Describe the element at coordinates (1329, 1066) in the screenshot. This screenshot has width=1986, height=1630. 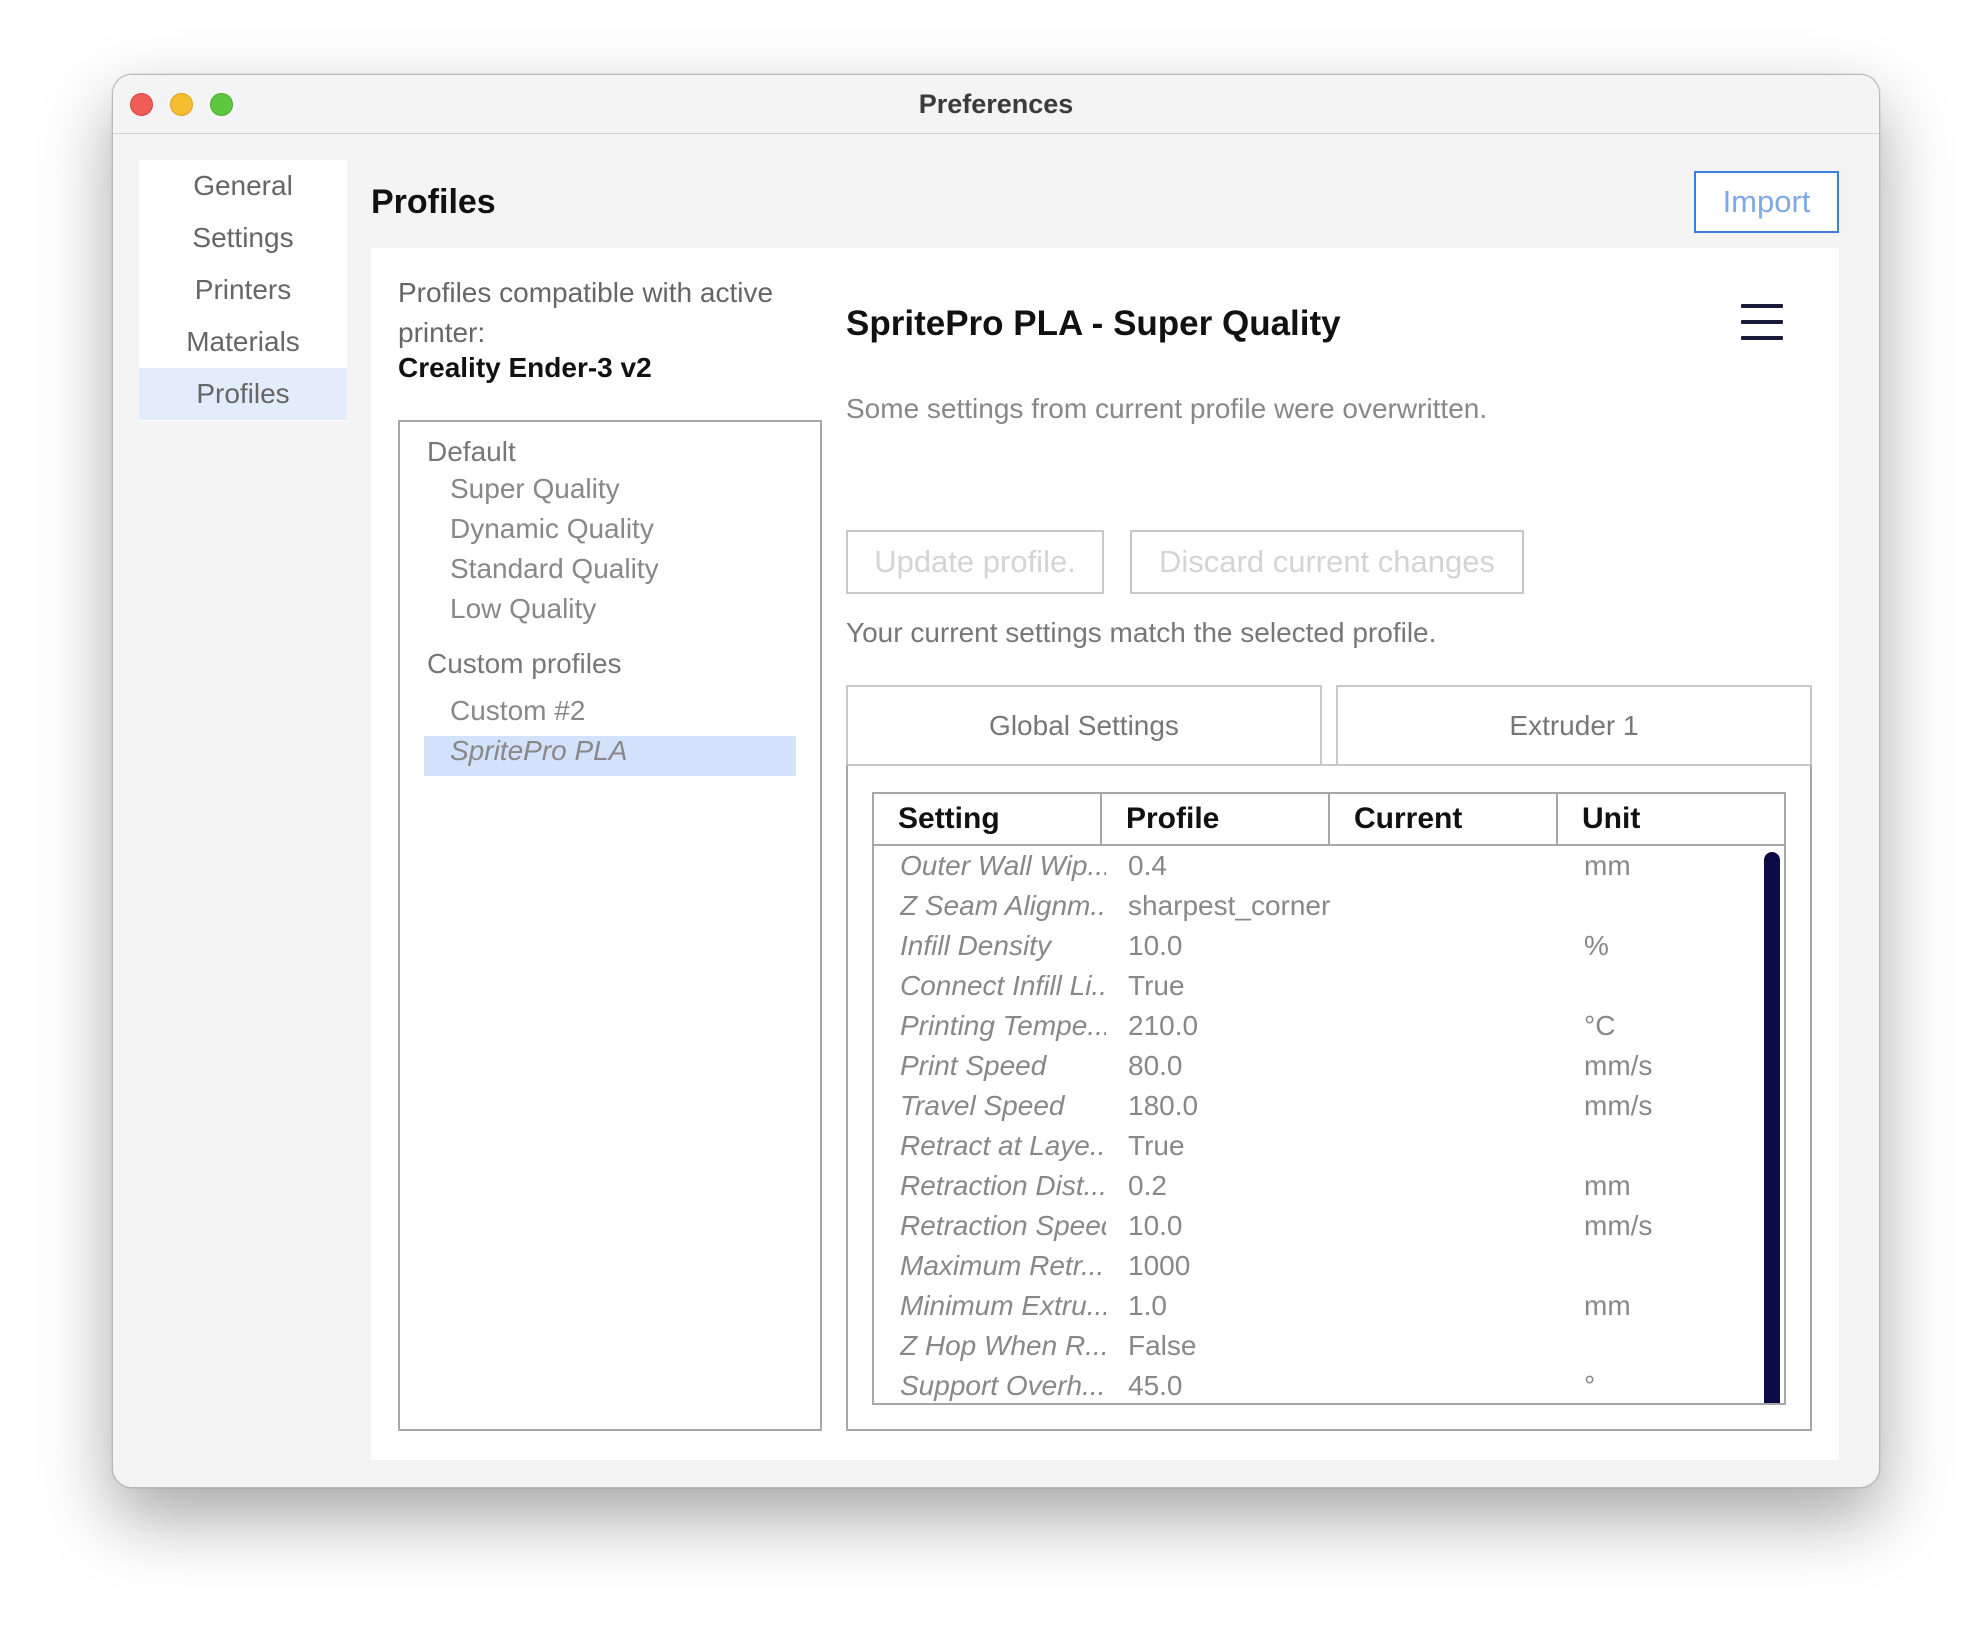
I see `table-row: Print Speed 80.0 mm/s` at that location.